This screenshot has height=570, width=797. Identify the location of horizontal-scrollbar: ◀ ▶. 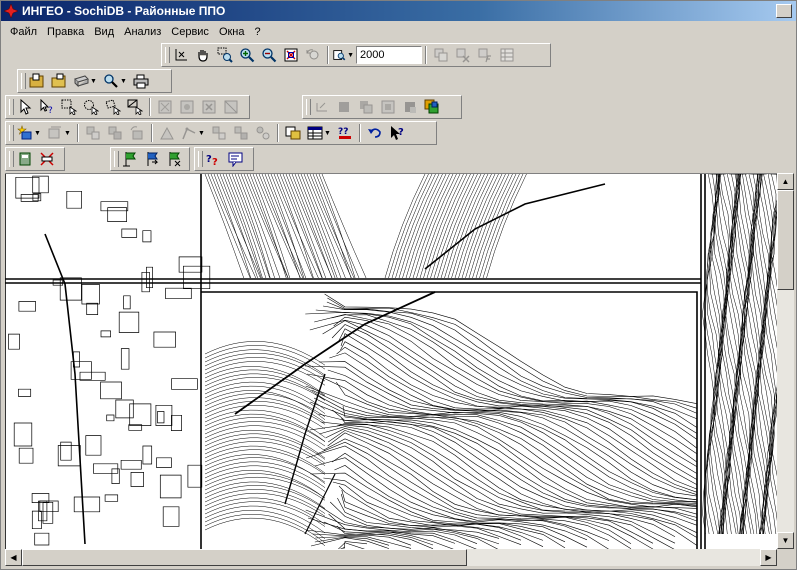
(391, 557).